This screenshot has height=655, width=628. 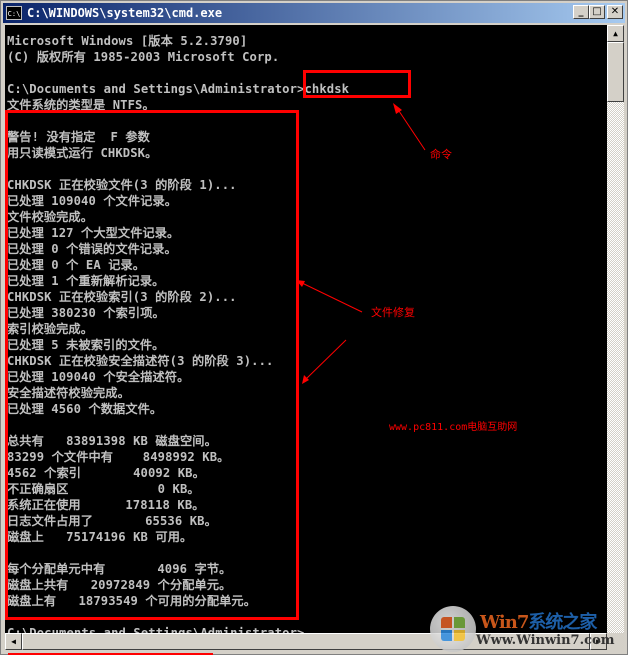 What do you see at coordinates (127, 41) in the screenshot?
I see `console-line: Microsoft Windows [版本 5.2.3790]` at bounding box center [127, 41].